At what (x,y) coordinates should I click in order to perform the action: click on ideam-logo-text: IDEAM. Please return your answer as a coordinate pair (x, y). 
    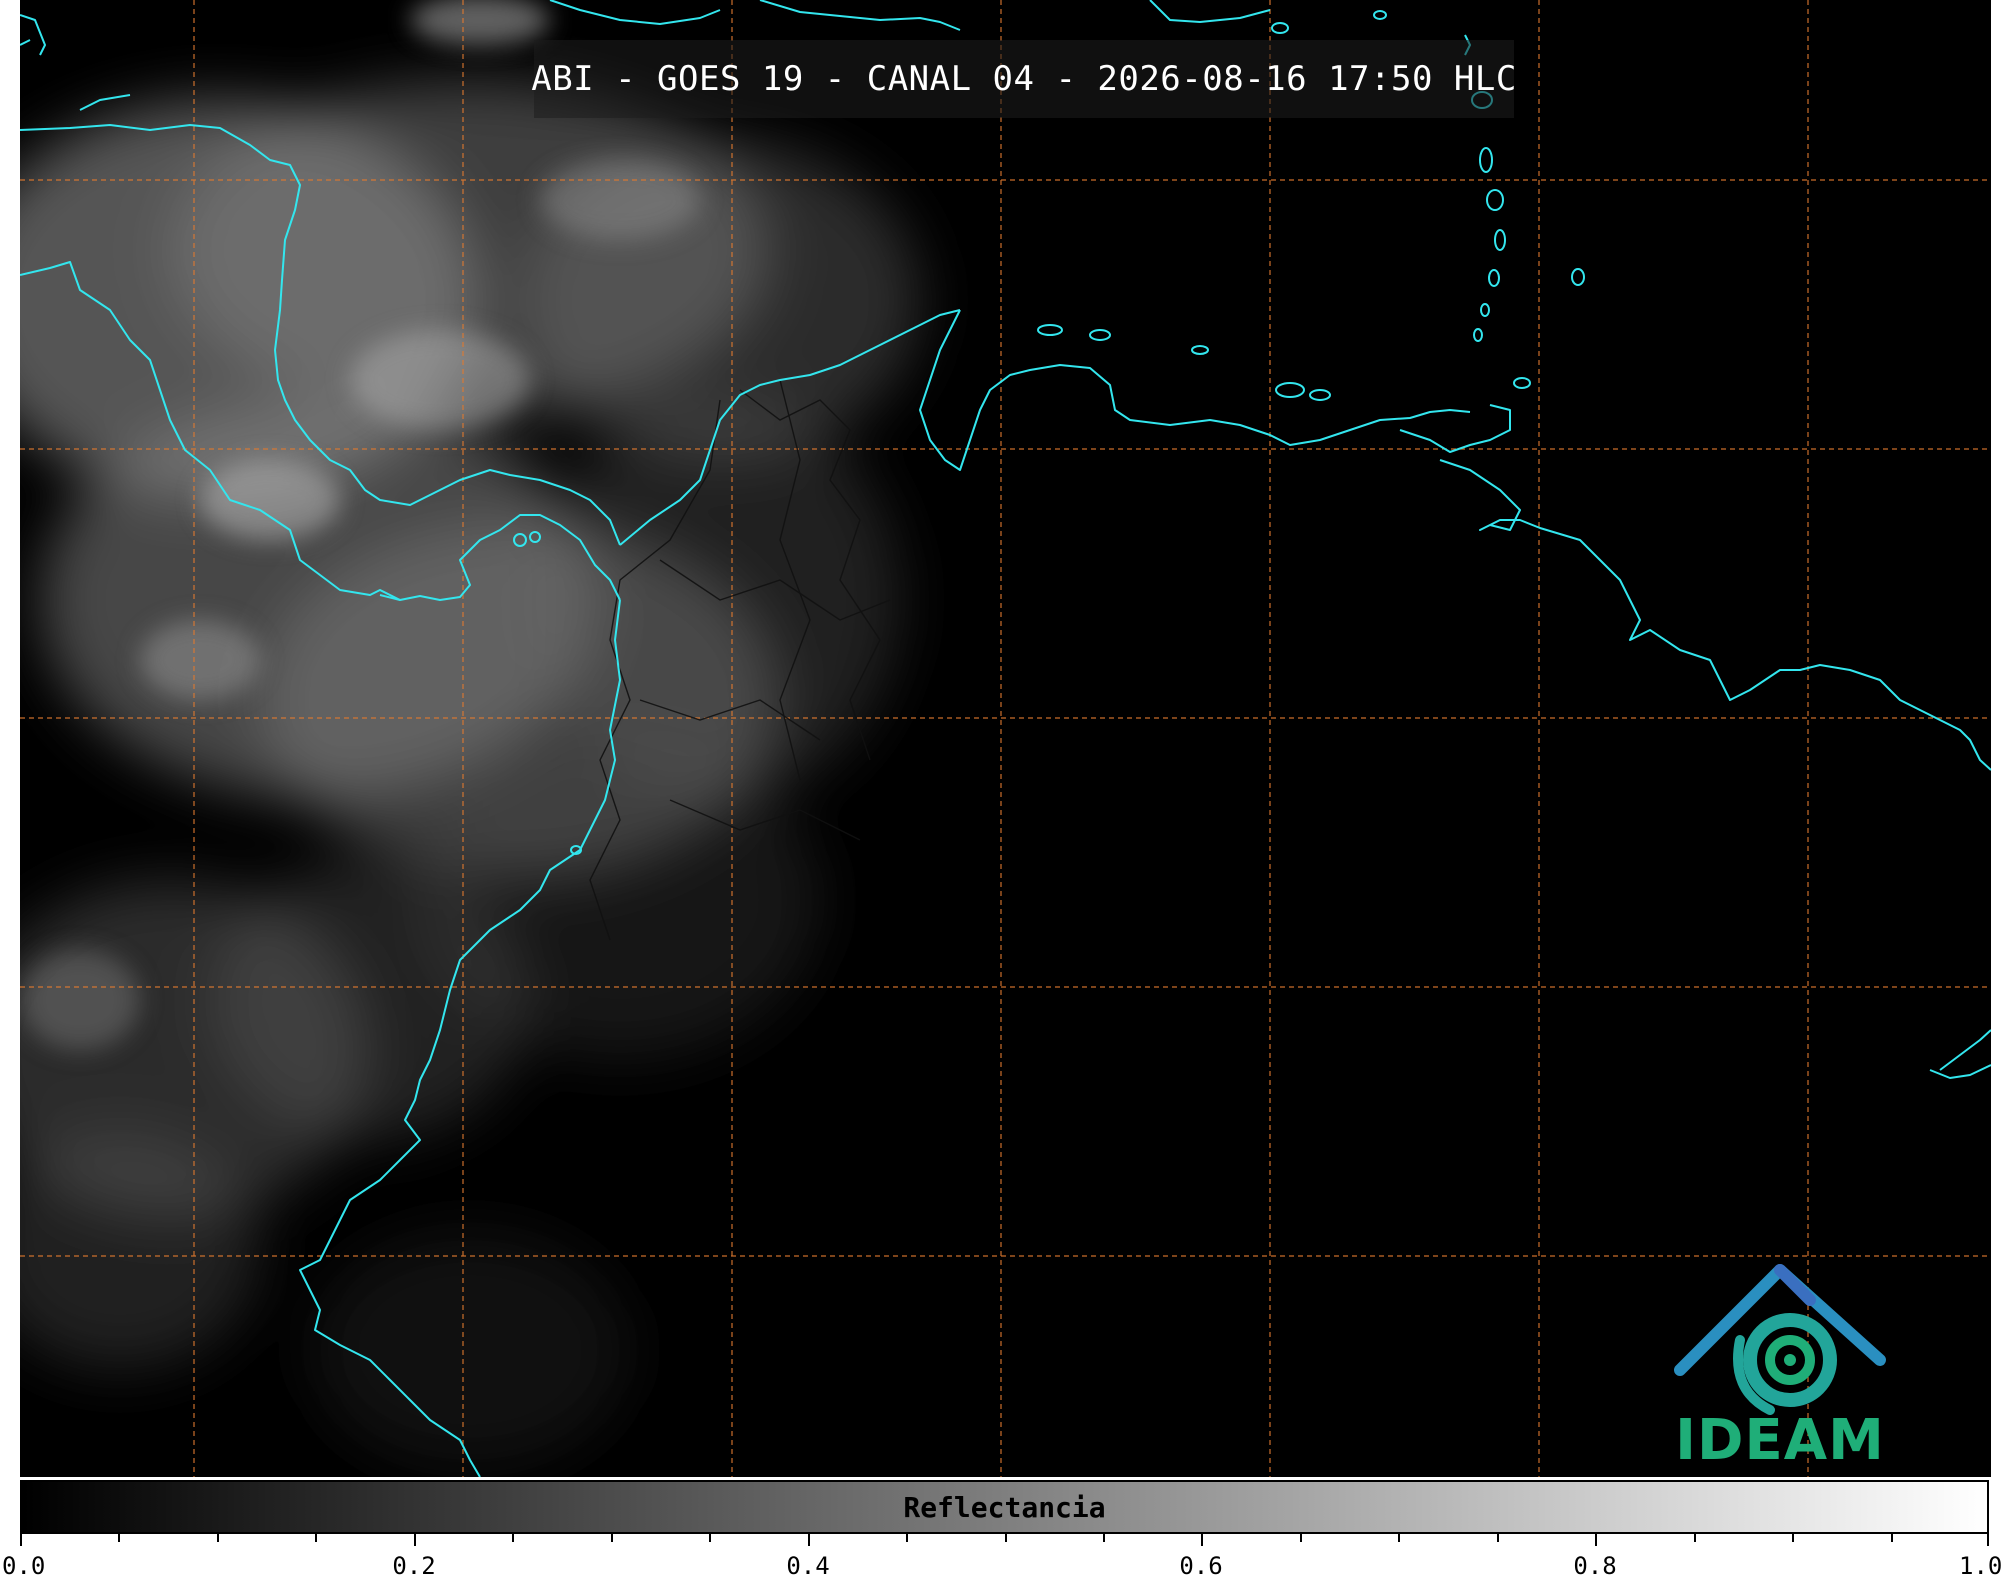
    Looking at the image, I should click on (1780, 1440).